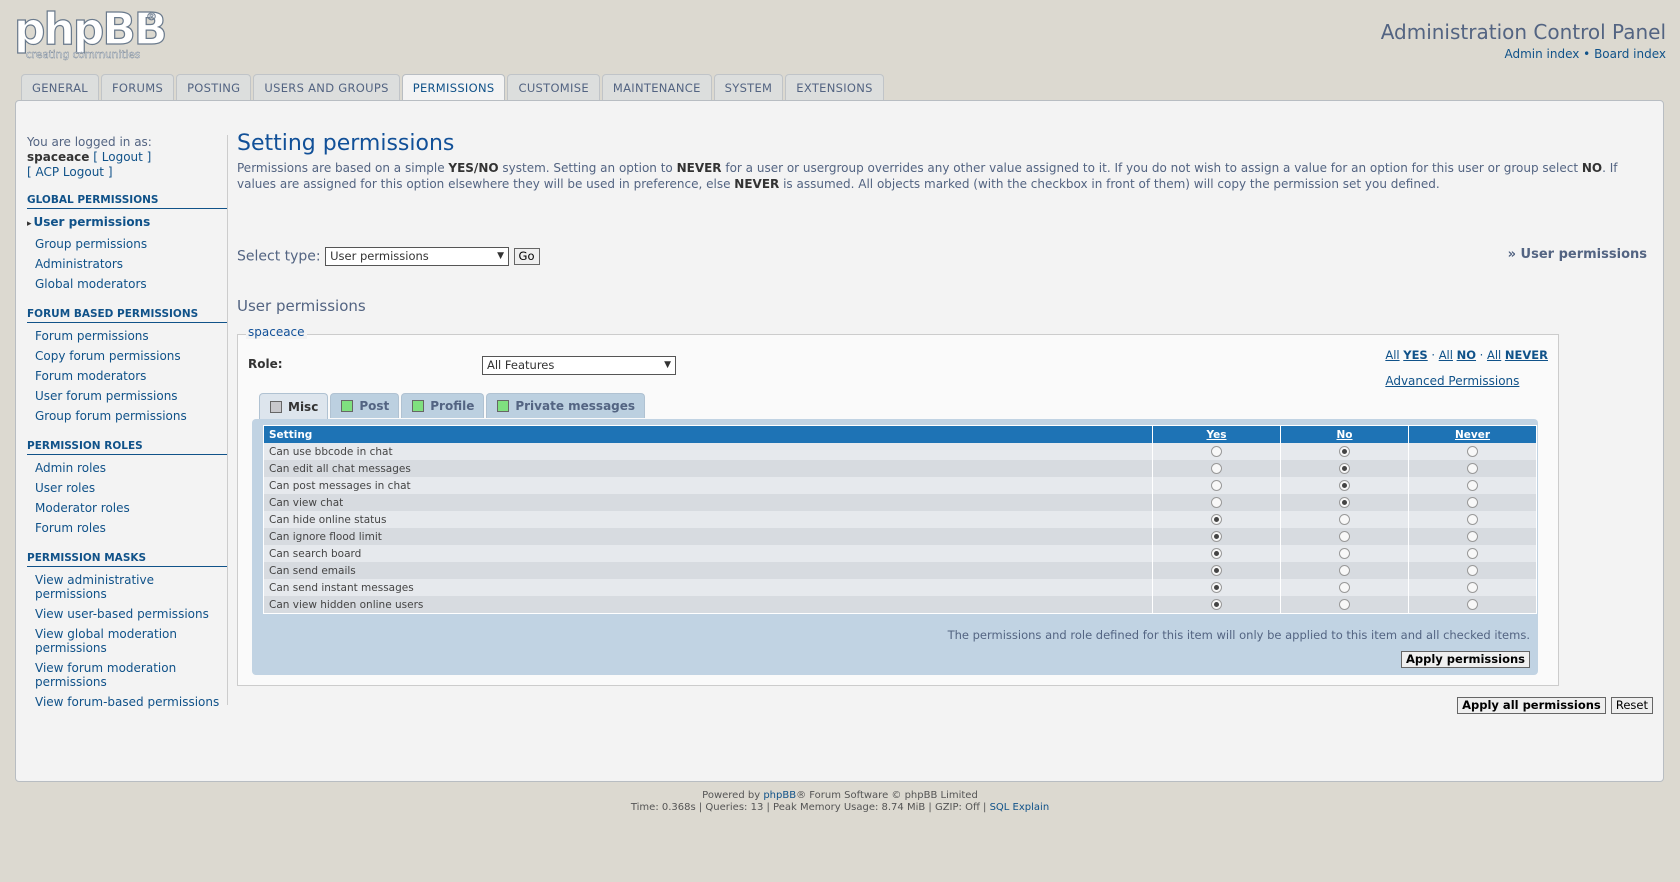 This screenshot has height=882, width=1680. Describe the element at coordinates (834, 87) in the screenshot. I see `tab-extensions: EXTENSIONS` at that location.